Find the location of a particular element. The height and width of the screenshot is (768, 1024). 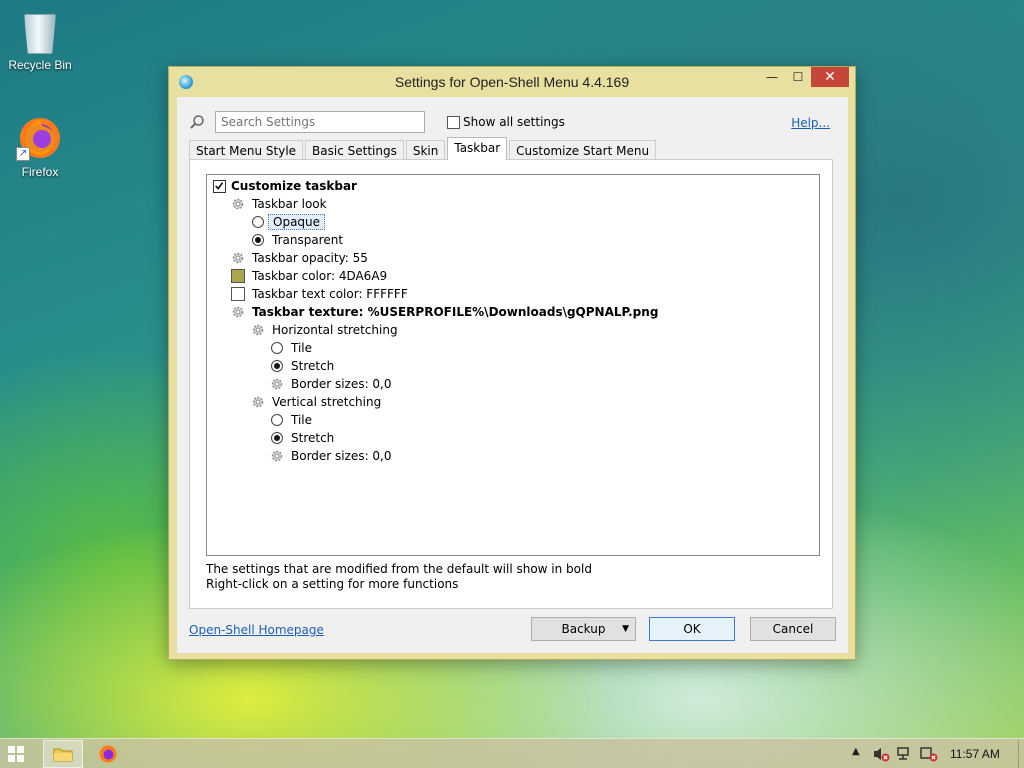

tree-item-h-stretch: Stretch is located at coordinates (513, 366).